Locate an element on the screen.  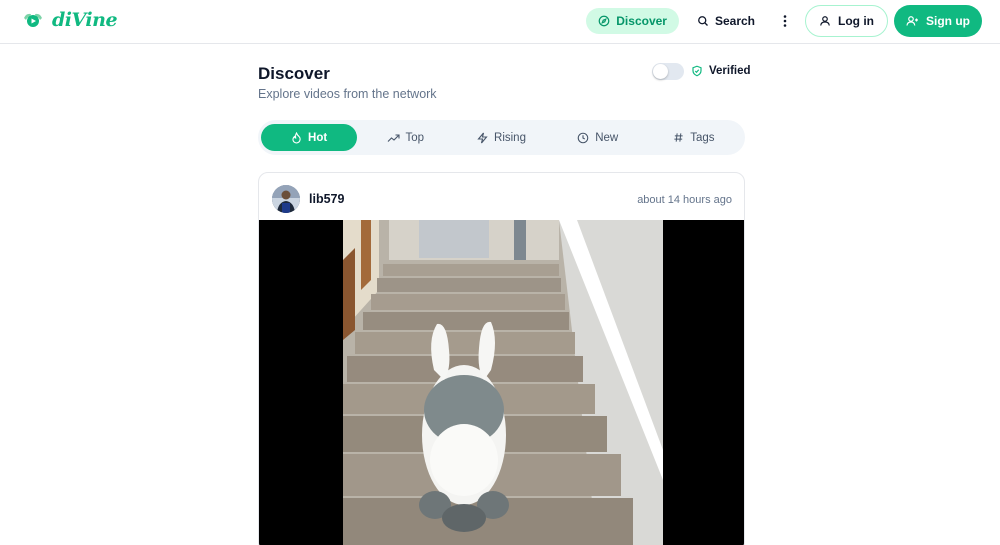
nav-search-label: Search is located at coordinates (734, 21).